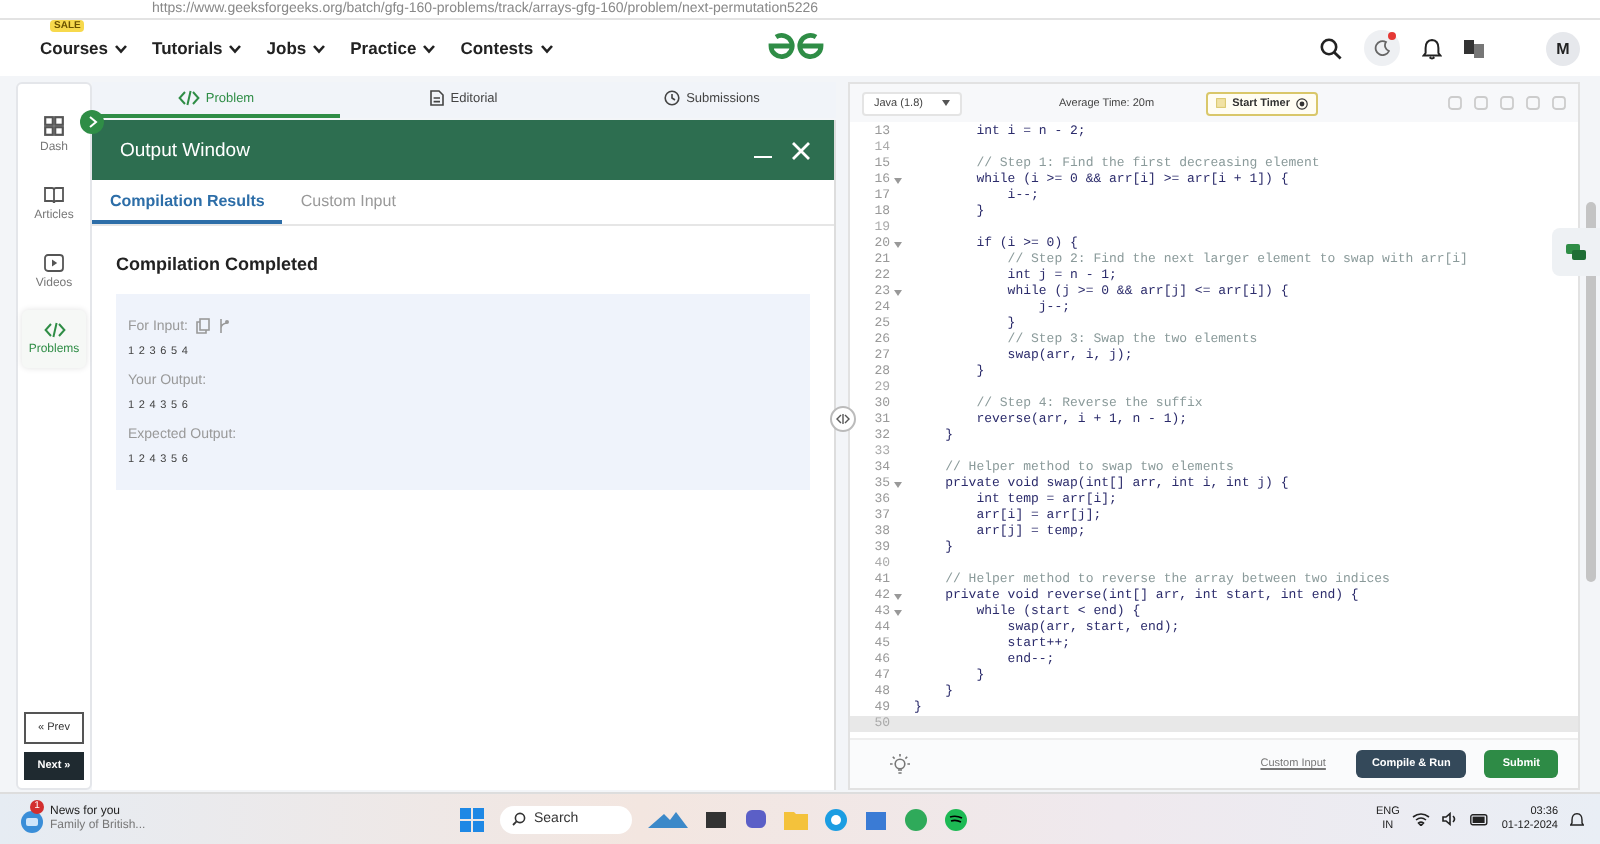 This screenshot has width=1600, height=844. Describe the element at coordinates (296, 48) in the screenshot. I see `nav-menu: Jobs` at that location.